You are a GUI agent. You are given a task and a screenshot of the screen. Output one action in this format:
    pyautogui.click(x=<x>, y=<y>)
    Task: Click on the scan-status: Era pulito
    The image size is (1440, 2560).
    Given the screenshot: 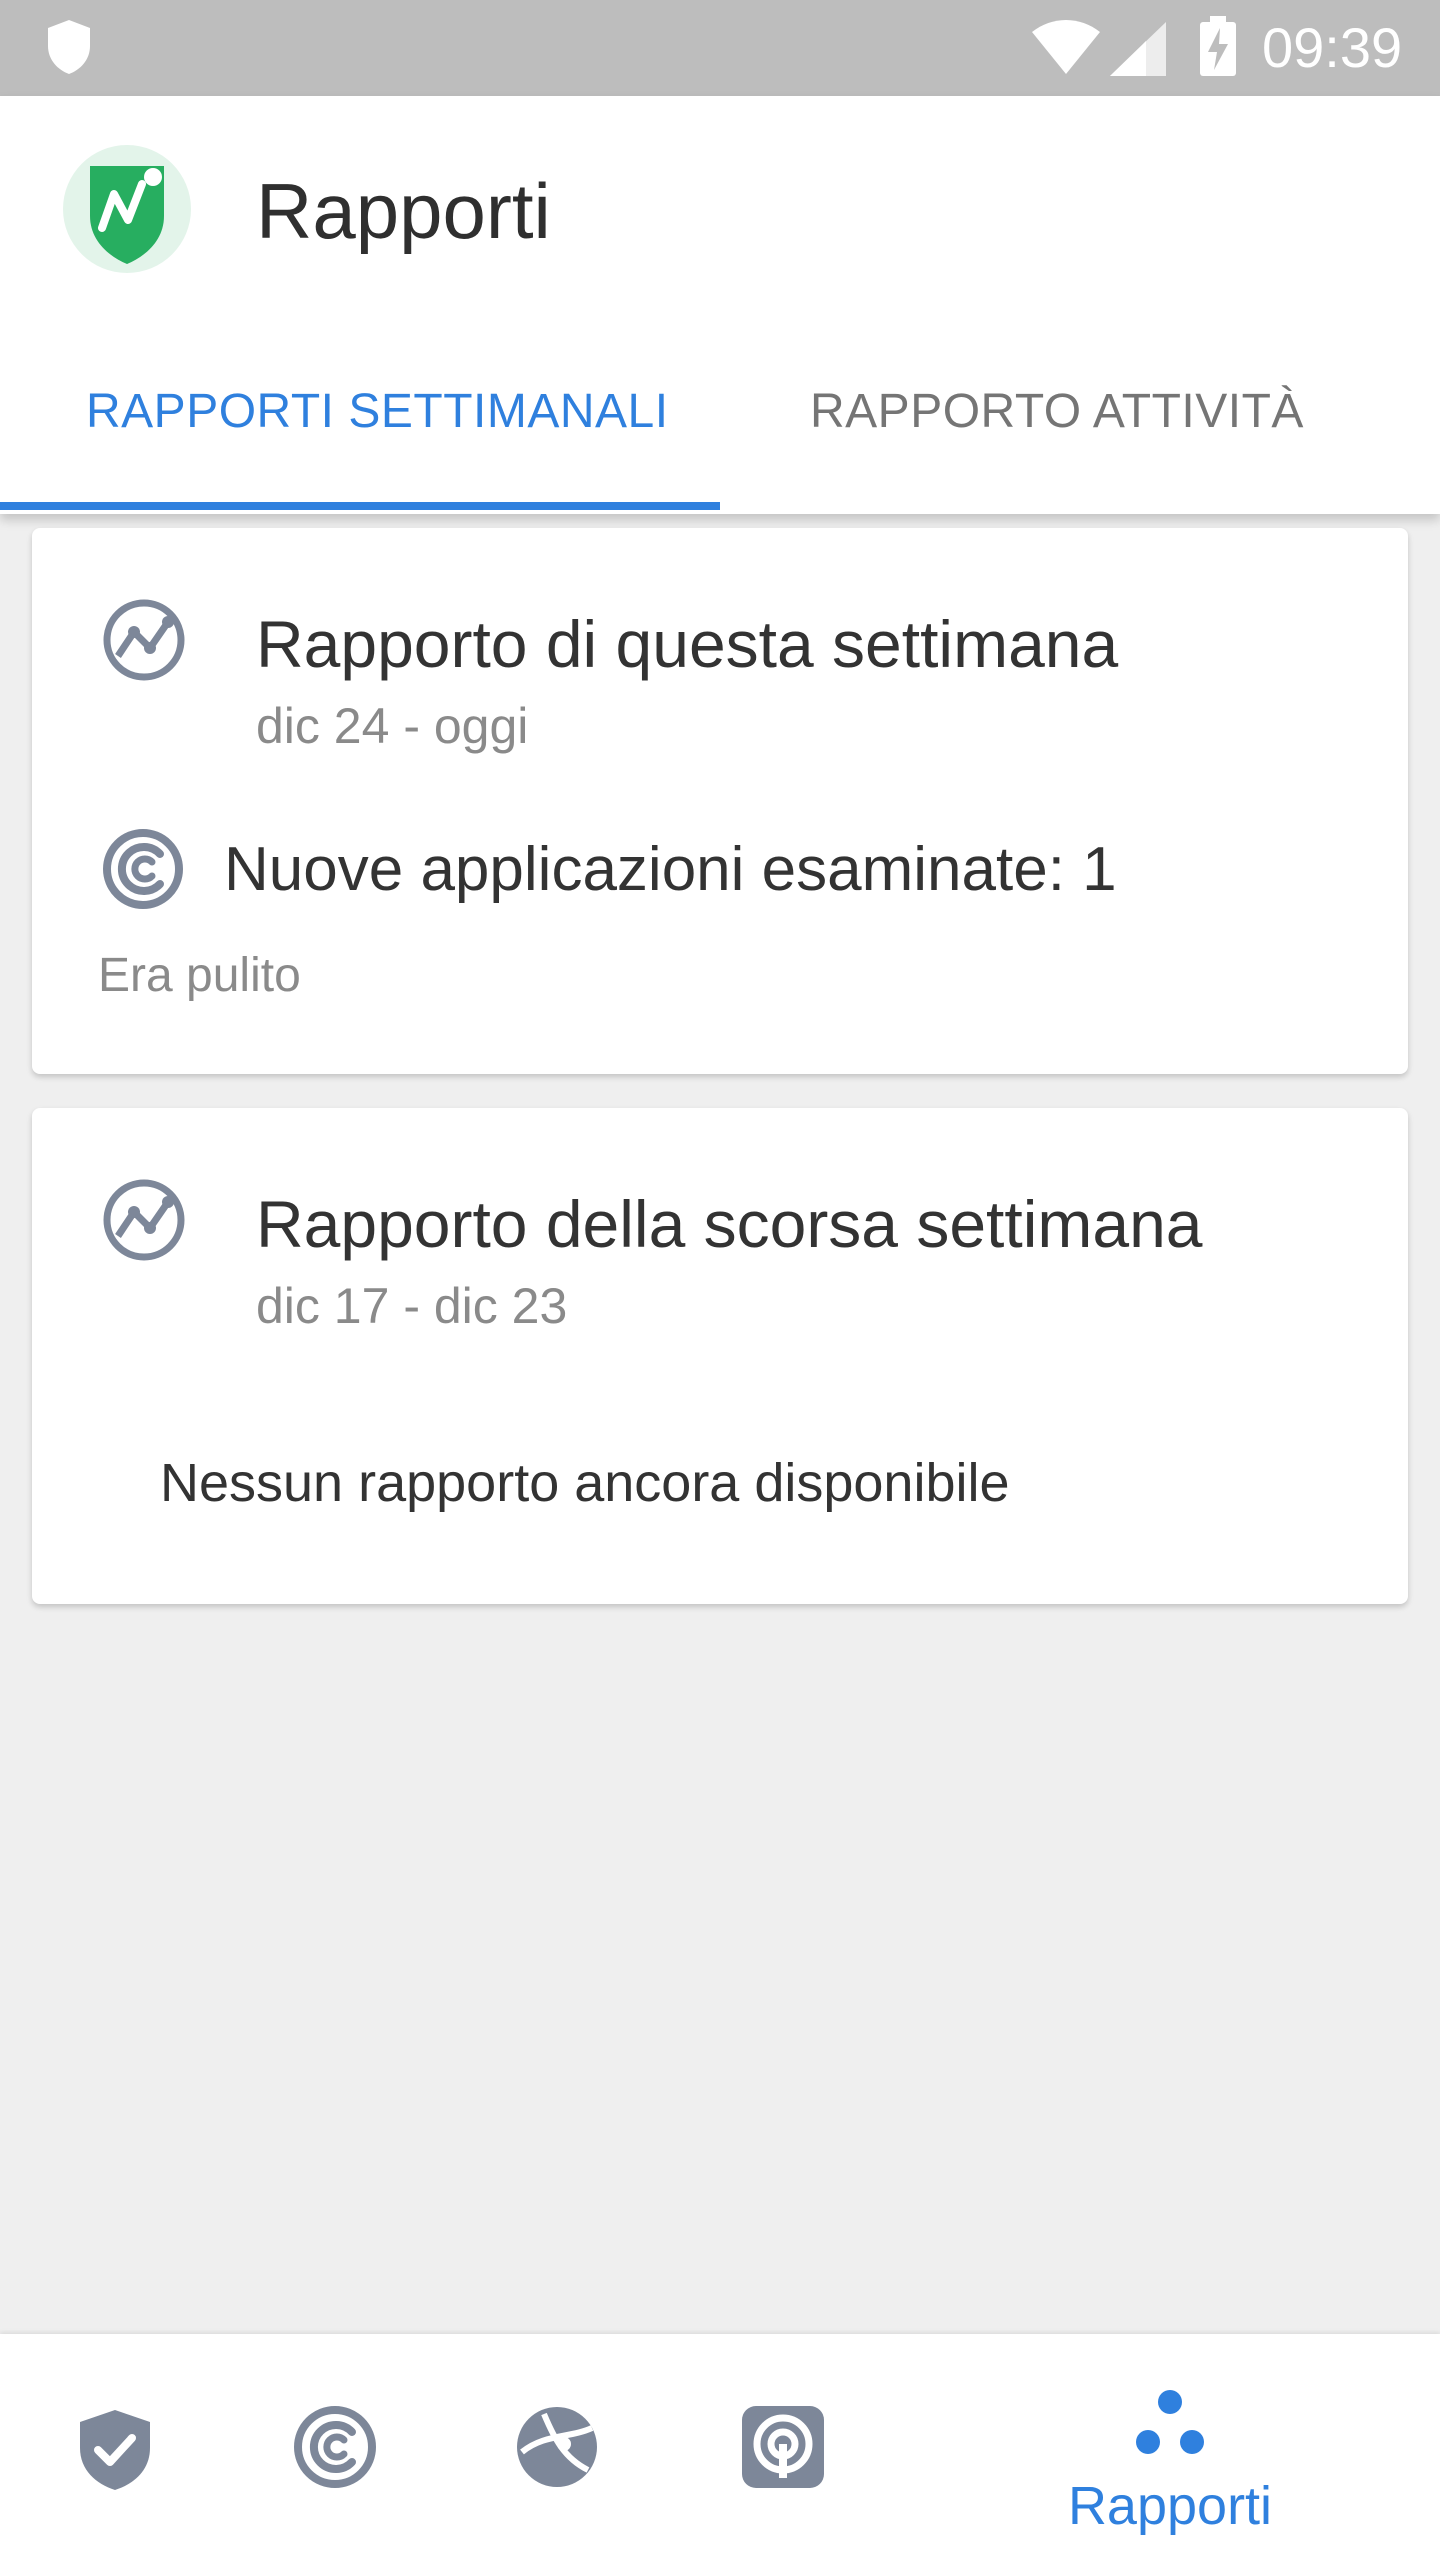 What is the action you would take?
    pyautogui.click(x=199, y=975)
    